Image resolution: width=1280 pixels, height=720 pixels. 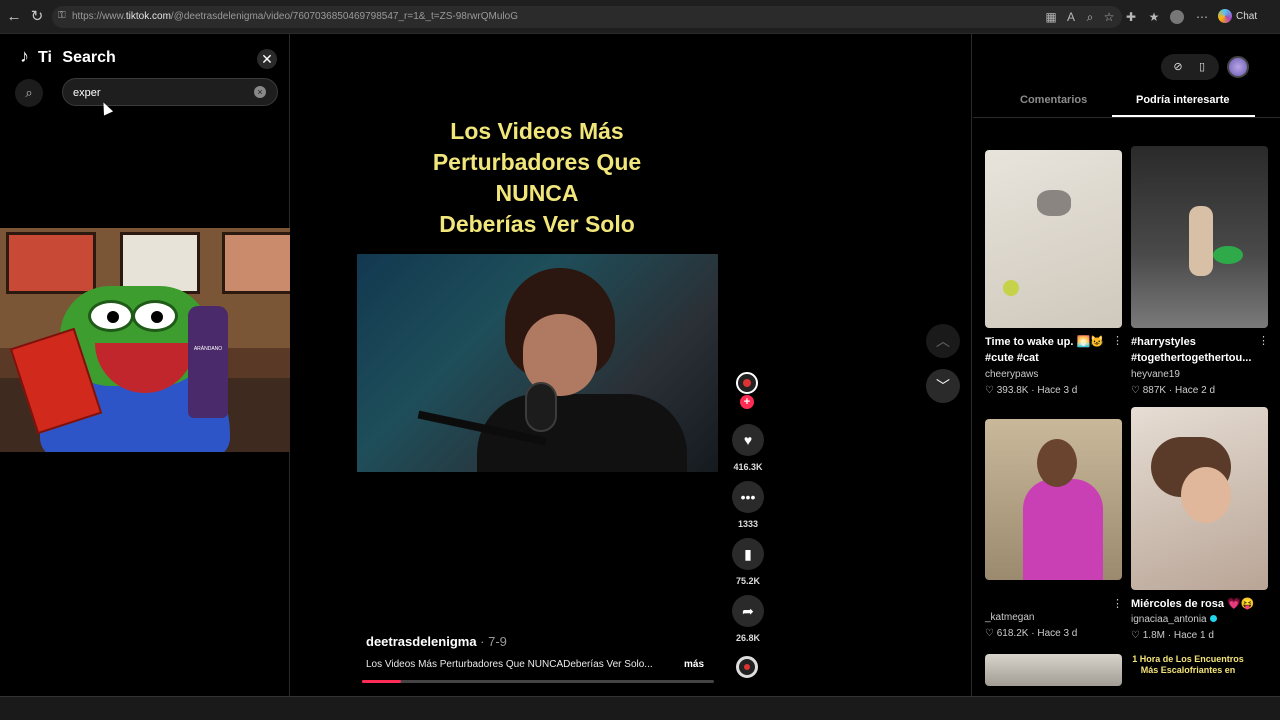 I want to click on green-object, so click(x=1228, y=255).